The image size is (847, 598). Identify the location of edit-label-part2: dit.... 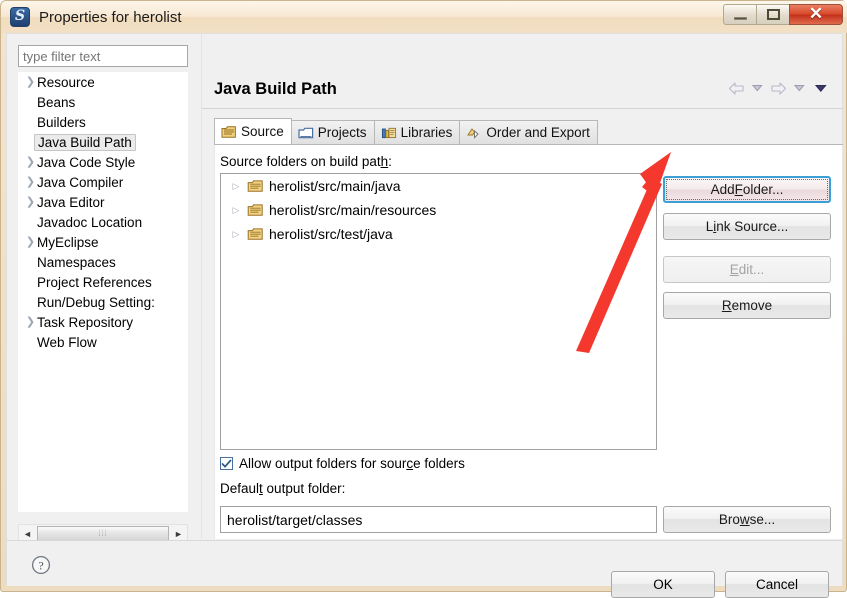
(751, 269).